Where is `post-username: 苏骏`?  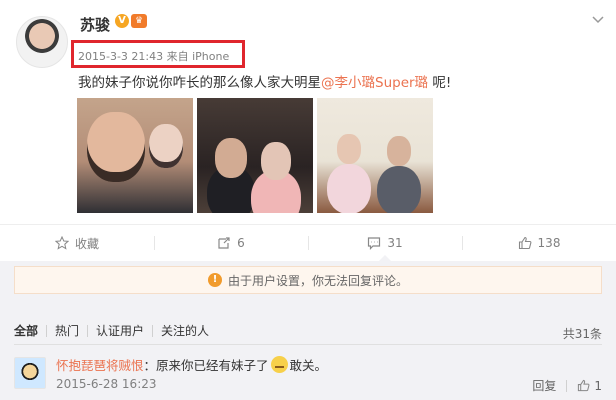 post-username: 苏骏 is located at coordinates (95, 24).